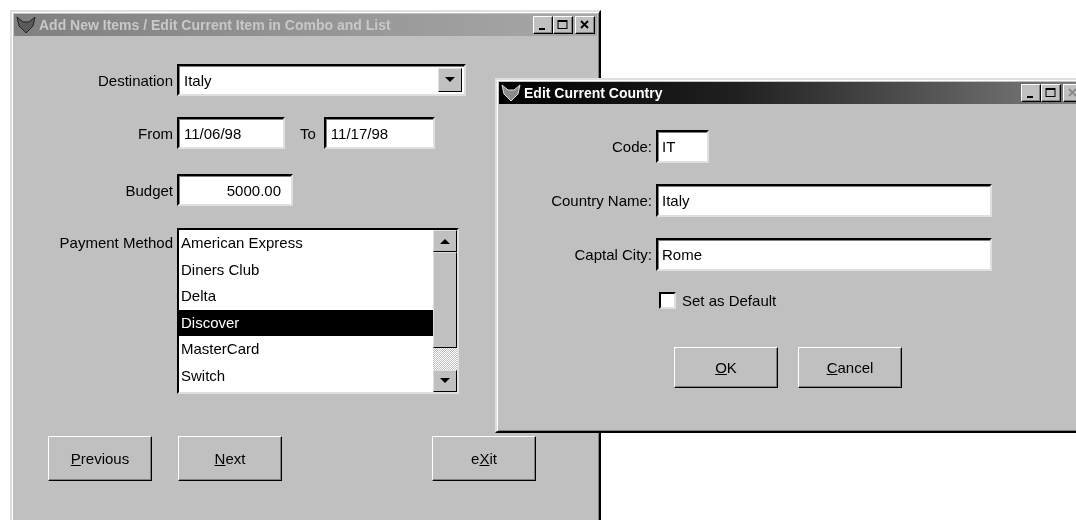 Image resolution: width=1076 pixels, height=520 pixels. What do you see at coordinates (306, 243) in the screenshot?
I see `list-item: American Express` at bounding box center [306, 243].